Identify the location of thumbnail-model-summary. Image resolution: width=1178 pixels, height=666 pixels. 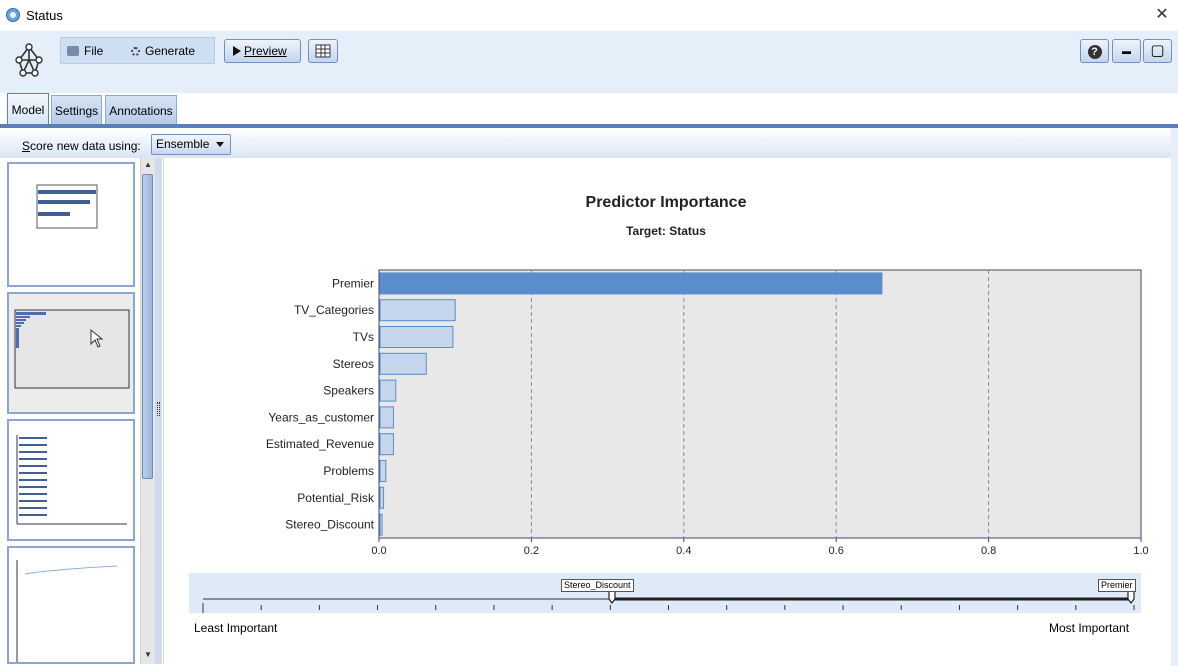
(71, 224).